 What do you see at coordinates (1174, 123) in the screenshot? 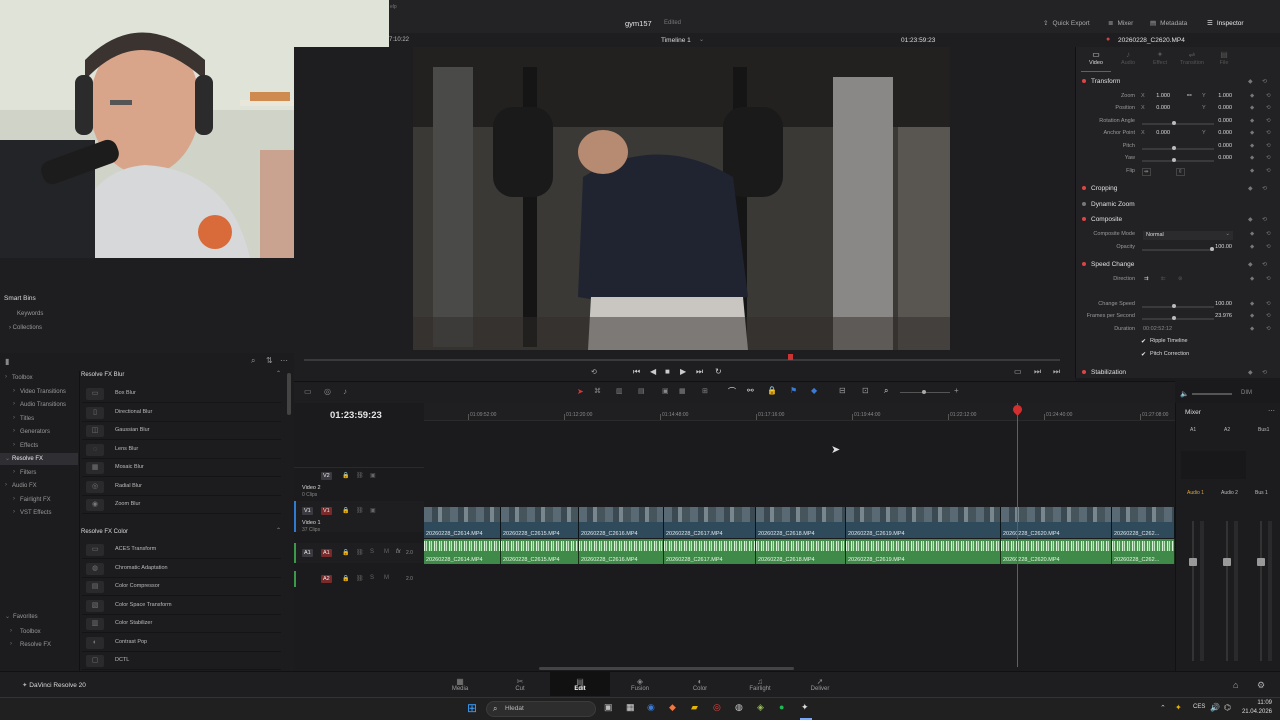
I see `rotation-slider-knob` at bounding box center [1174, 123].